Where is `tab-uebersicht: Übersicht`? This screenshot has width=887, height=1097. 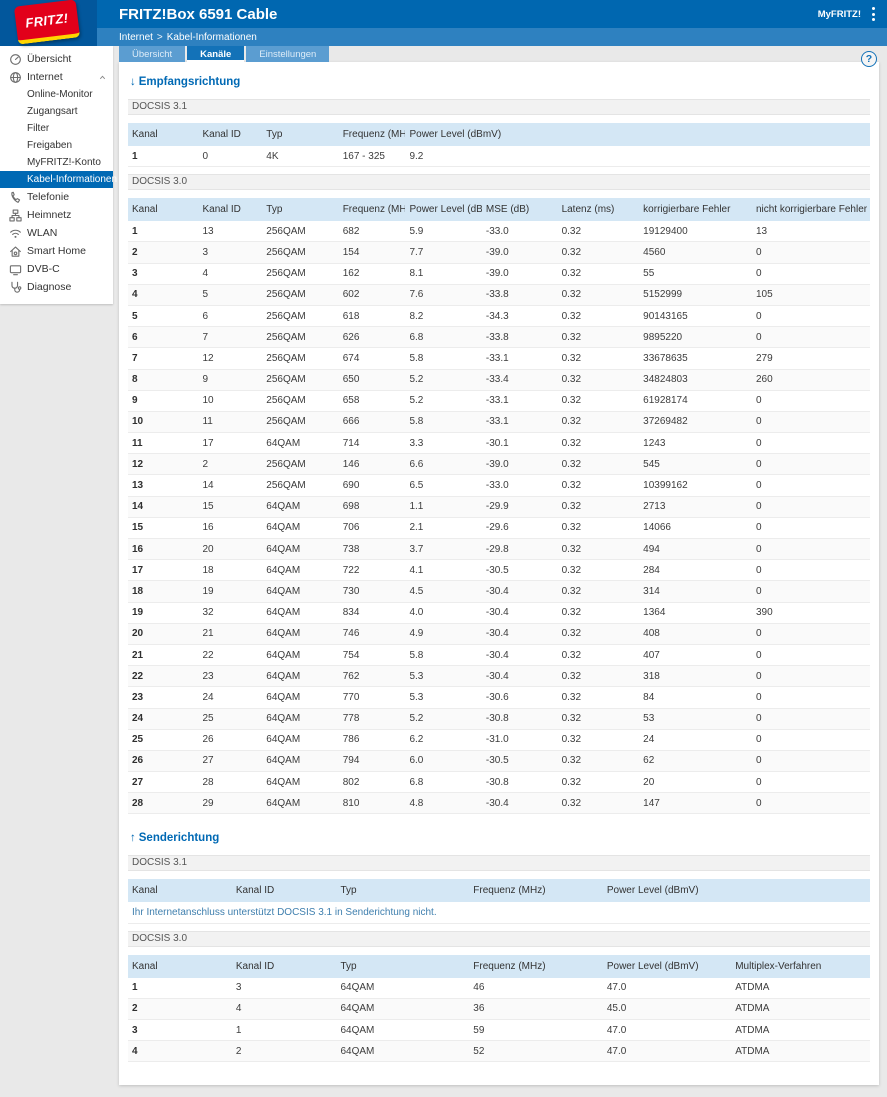
tab-uebersicht: Übersicht is located at coordinates (152, 54).